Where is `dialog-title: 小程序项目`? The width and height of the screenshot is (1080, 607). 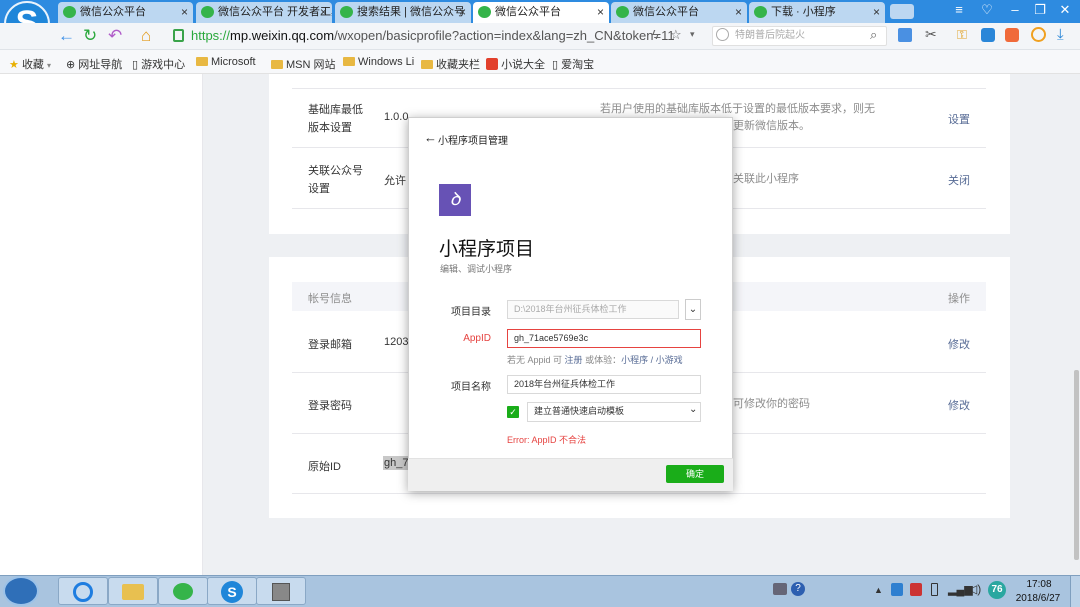 dialog-title: 小程序项目 is located at coordinates (487, 249).